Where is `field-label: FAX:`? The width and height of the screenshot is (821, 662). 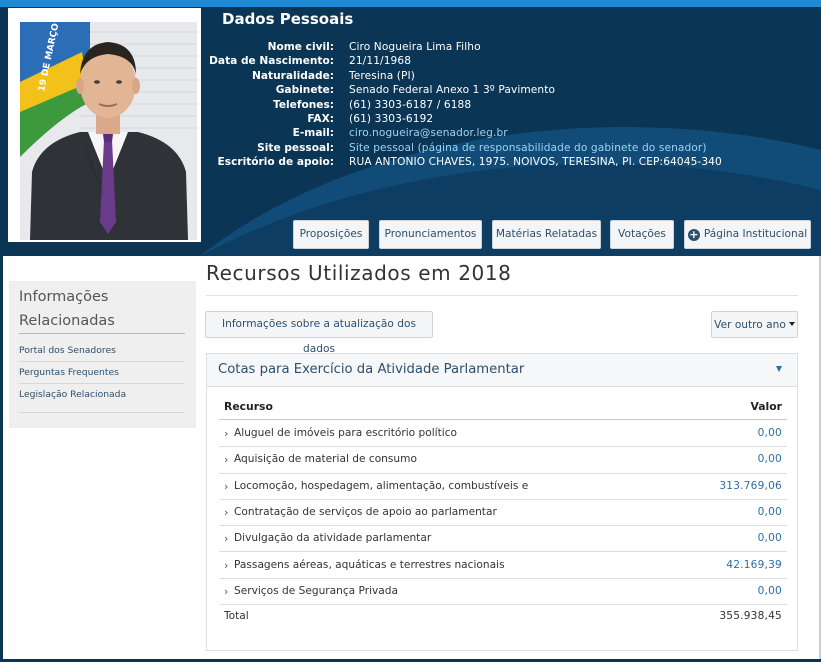 field-label: FAX: is located at coordinates (320, 118).